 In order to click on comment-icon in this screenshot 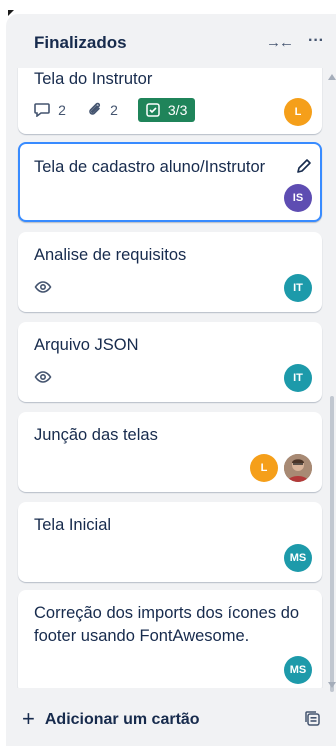, I will do `click(44, 110)`.